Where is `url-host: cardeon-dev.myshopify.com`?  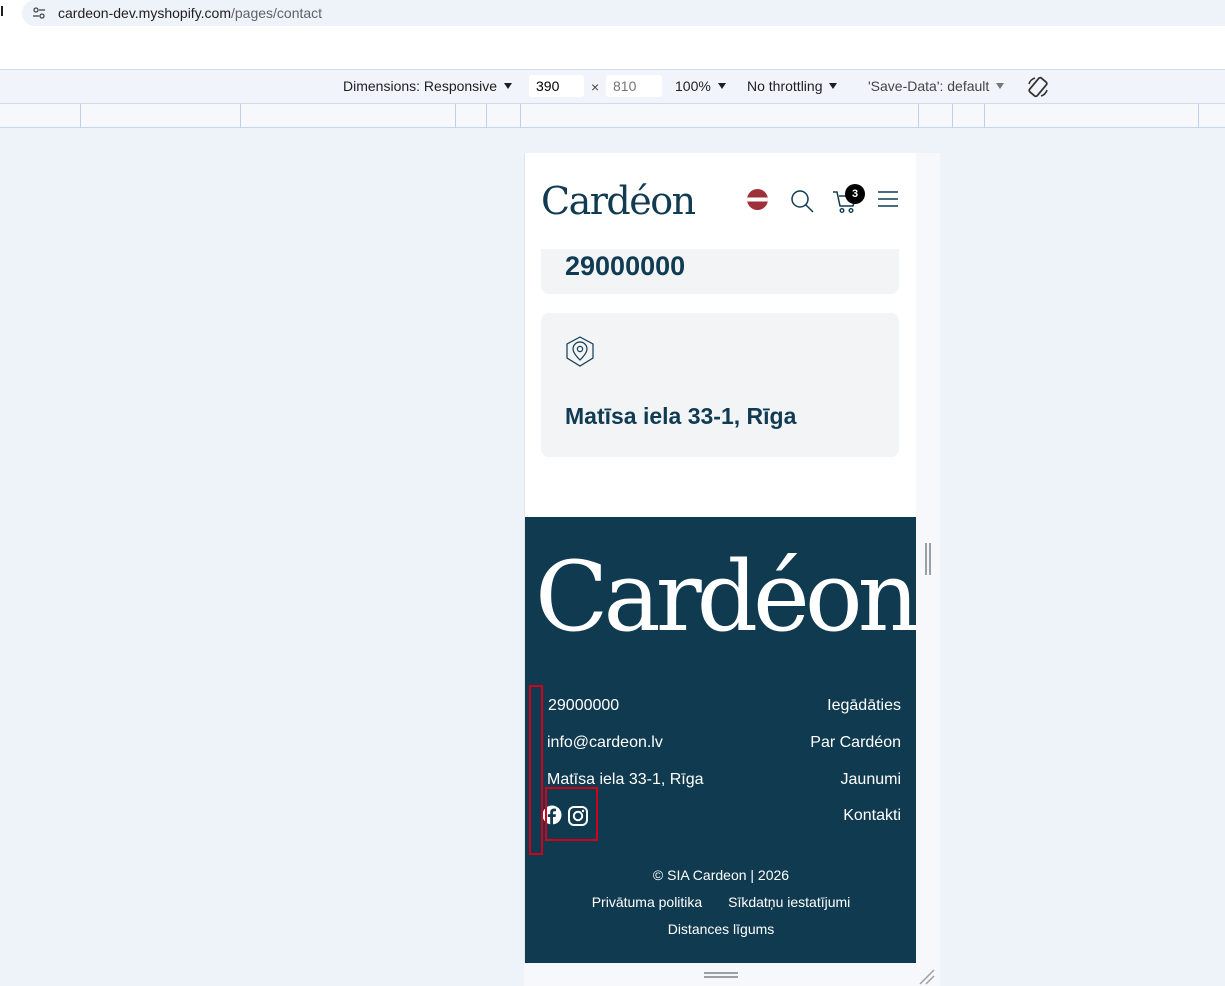 url-host: cardeon-dev.myshopify.com is located at coordinates (144, 13).